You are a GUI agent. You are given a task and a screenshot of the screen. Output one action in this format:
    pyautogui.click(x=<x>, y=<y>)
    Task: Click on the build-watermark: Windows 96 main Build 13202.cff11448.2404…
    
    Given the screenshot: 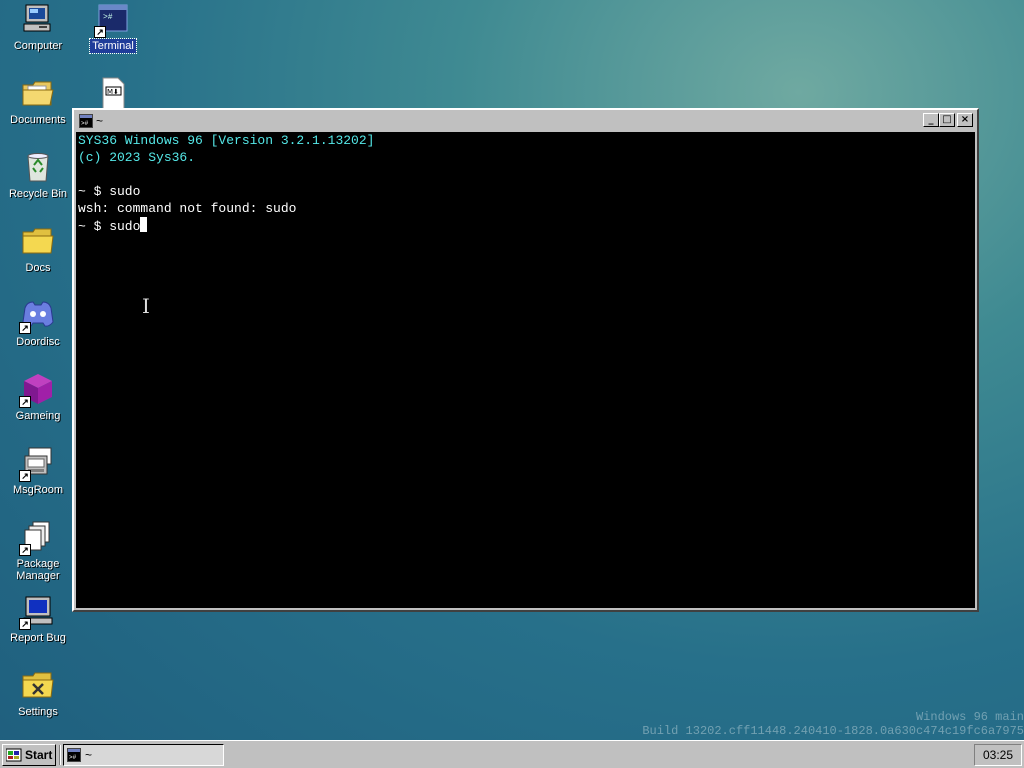 What is the action you would take?
    pyautogui.click(x=833, y=724)
    